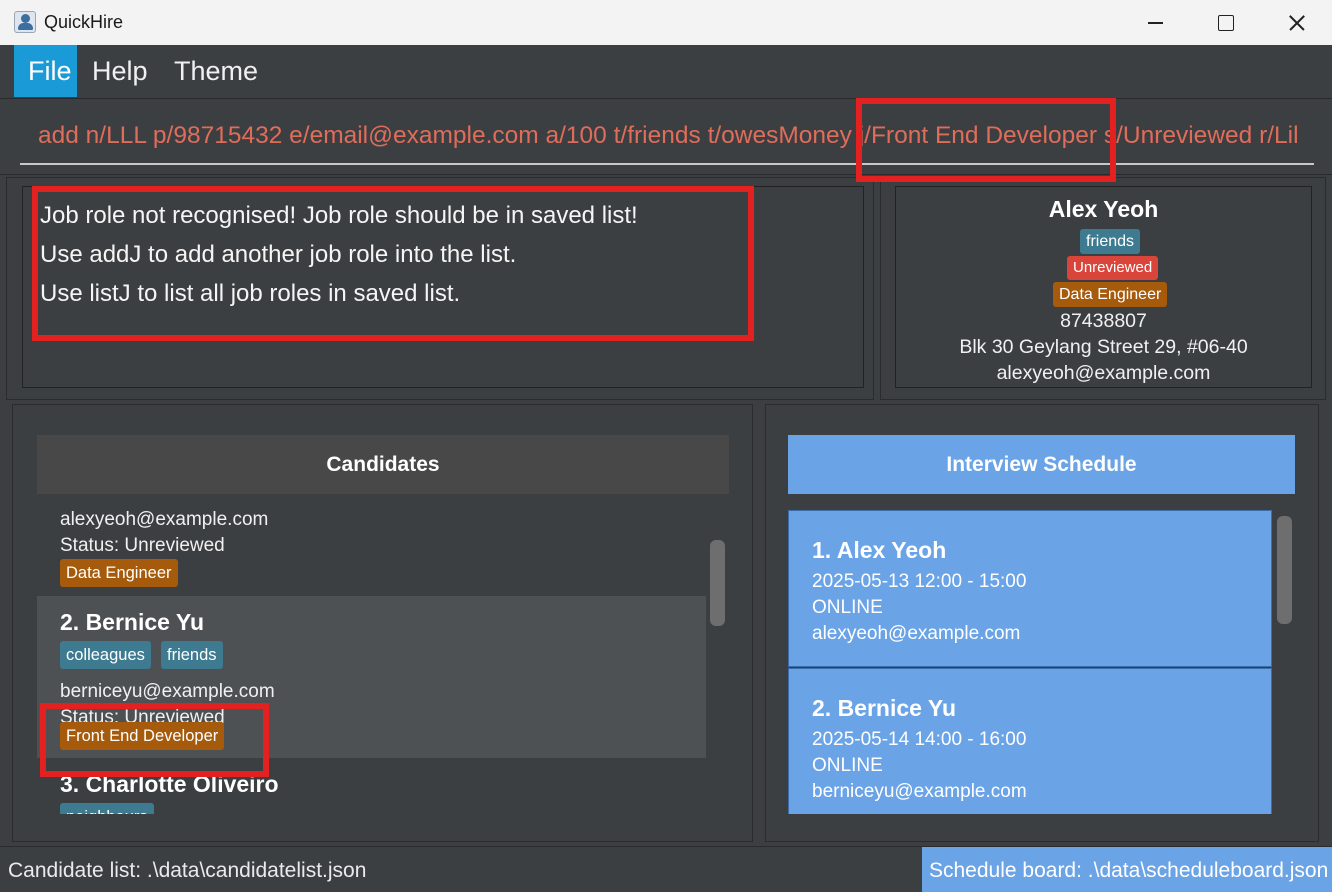 This screenshot has height=892, width=1332. Describe the element at coordinates (1103, 373) in the screenshot. I see `detail-email: alexyeoh@example.com` at that location.